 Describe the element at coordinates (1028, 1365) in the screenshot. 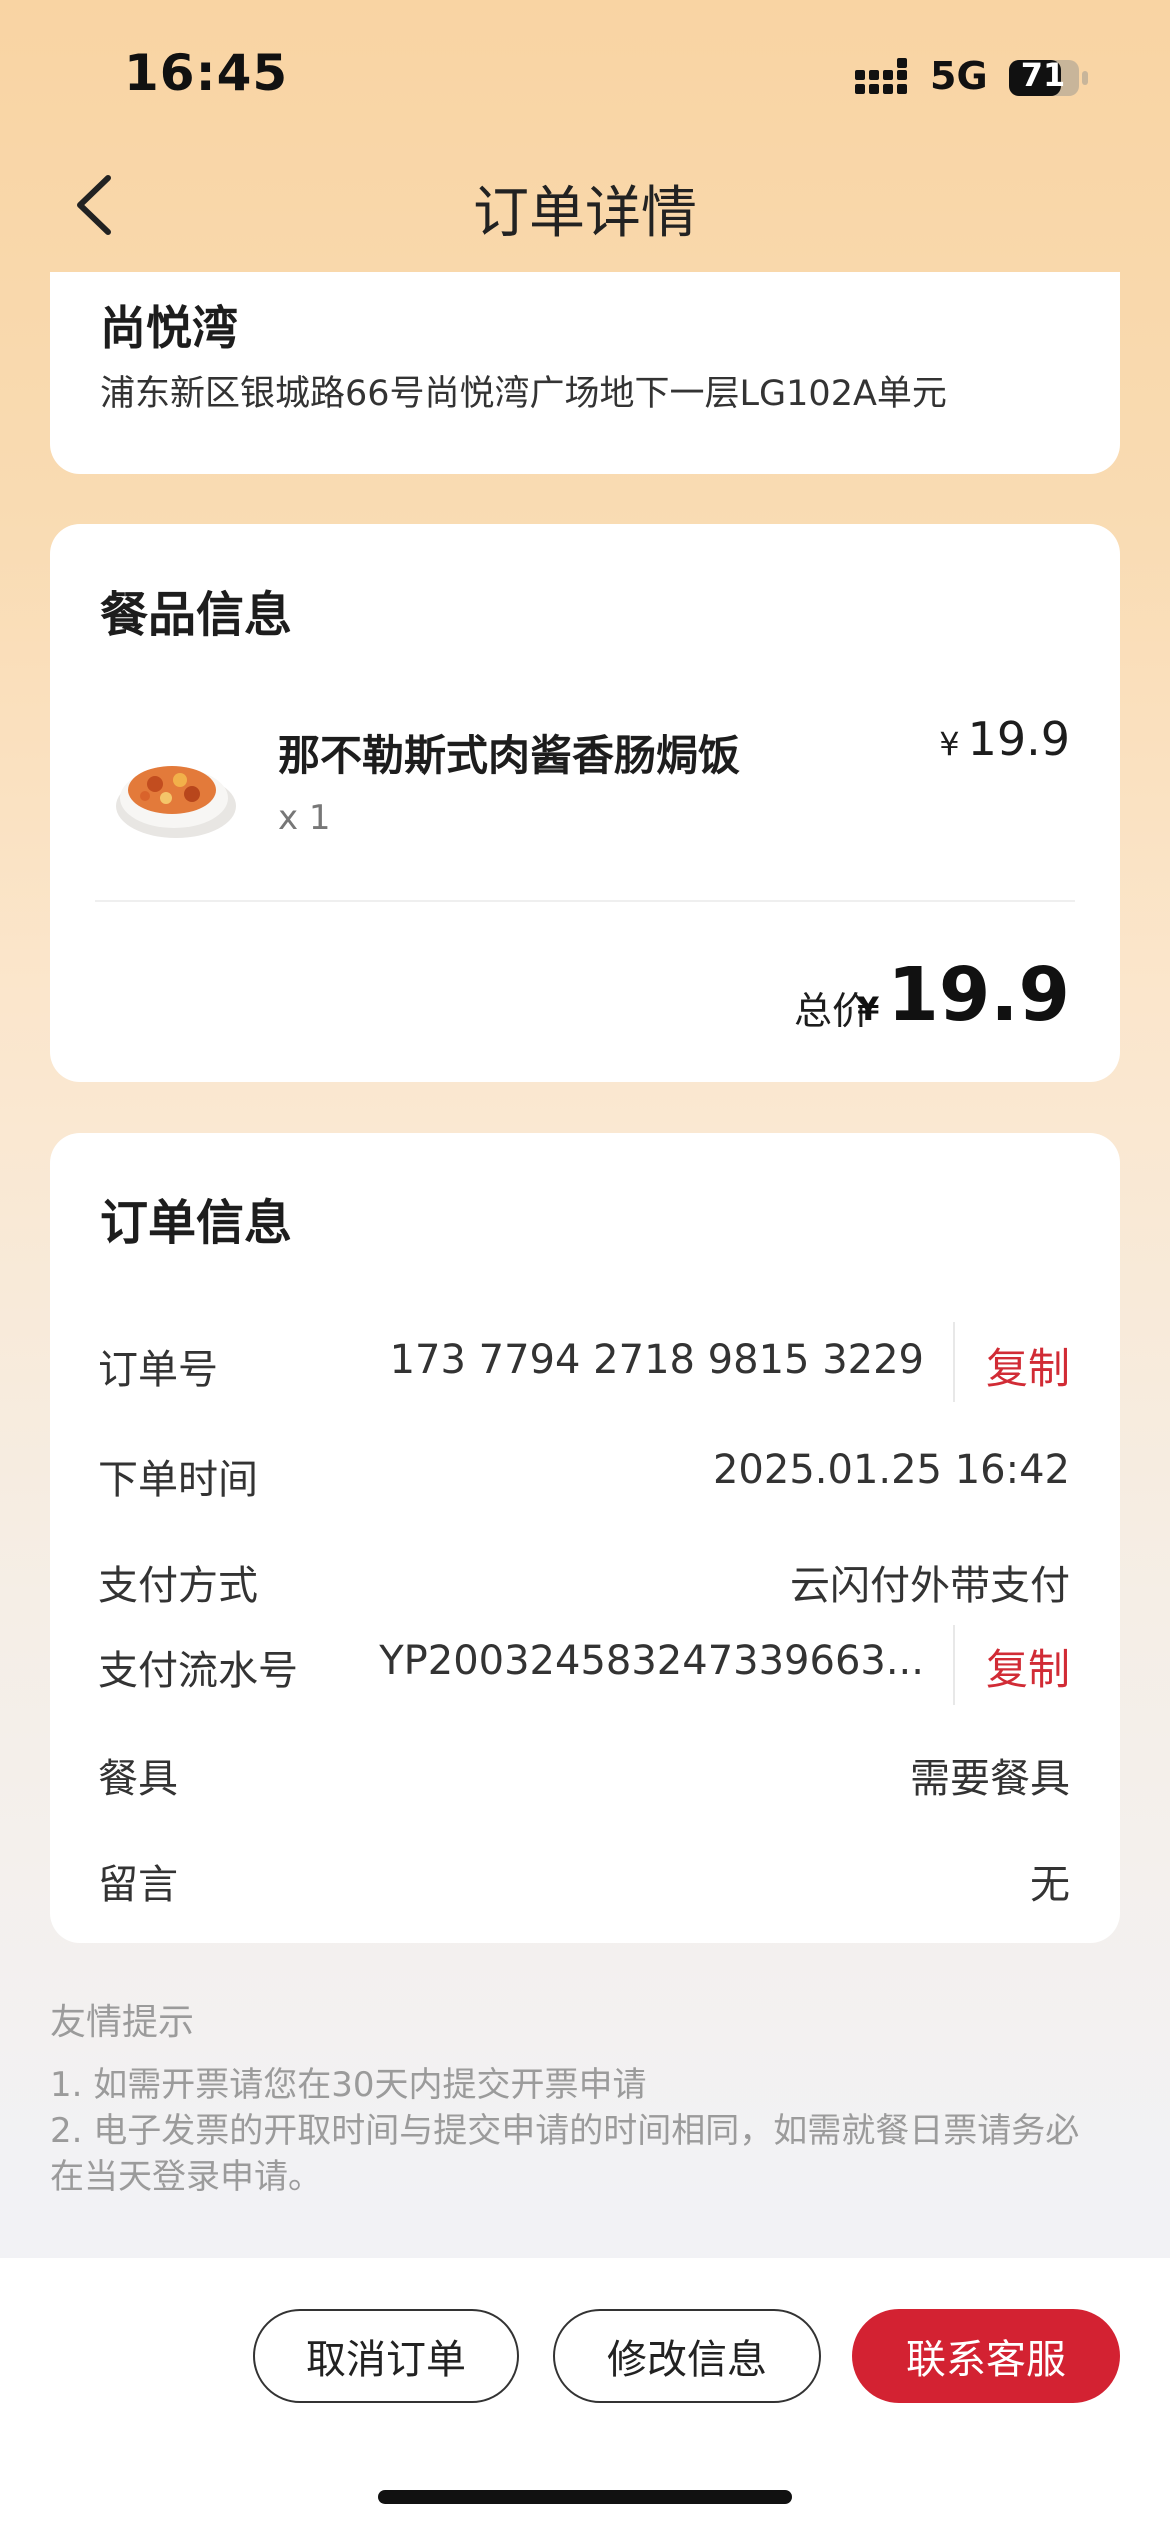

I see `copy-order-number-button: 复制` at that location.